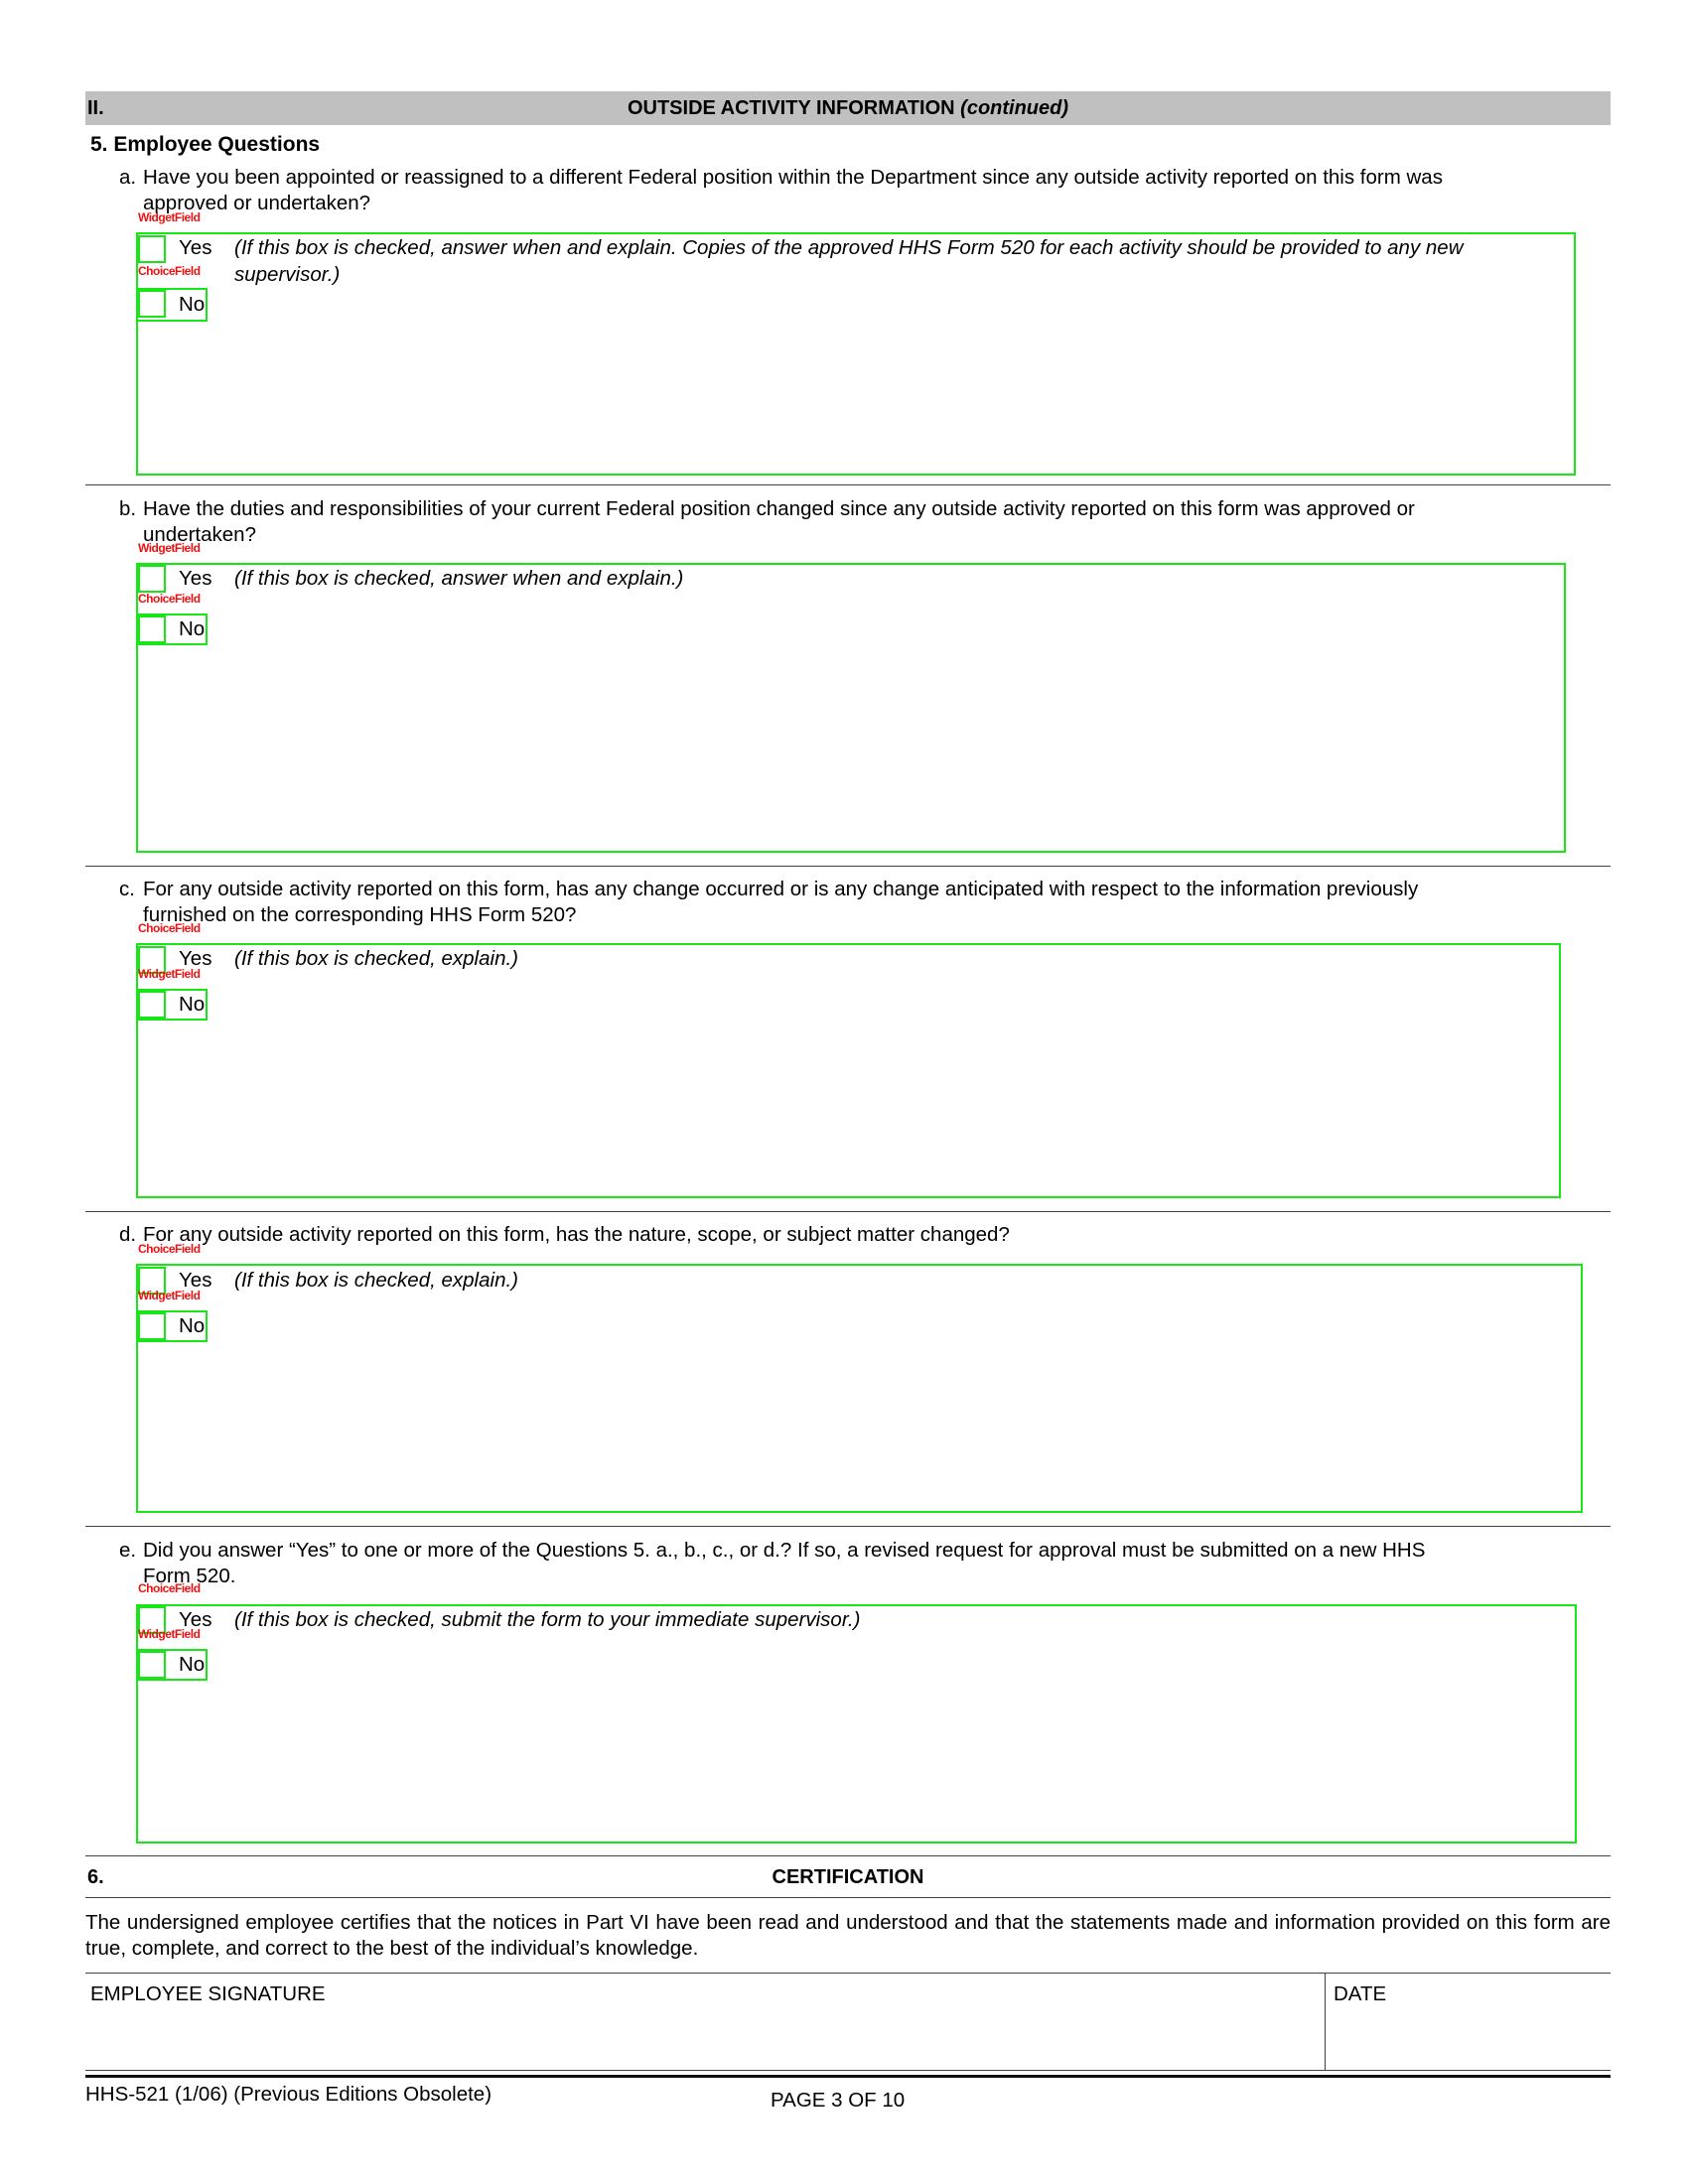 This screenshot has height=2184, width=1688. I want to click on question-c-hint: (If this box is checked, explain.), so click(376, 958).